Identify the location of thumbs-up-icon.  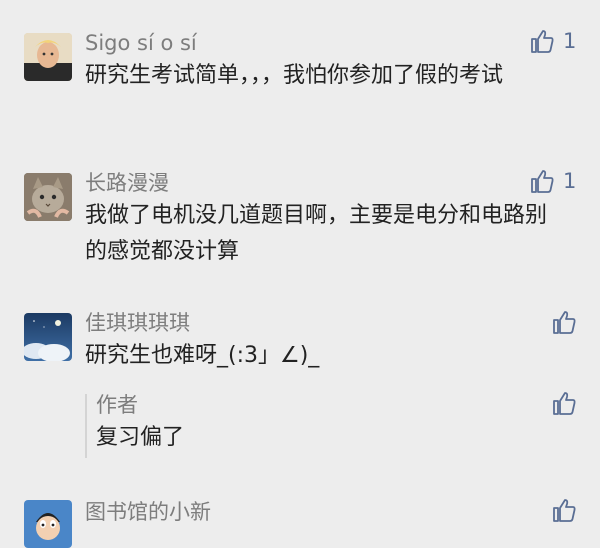
(564, 510).